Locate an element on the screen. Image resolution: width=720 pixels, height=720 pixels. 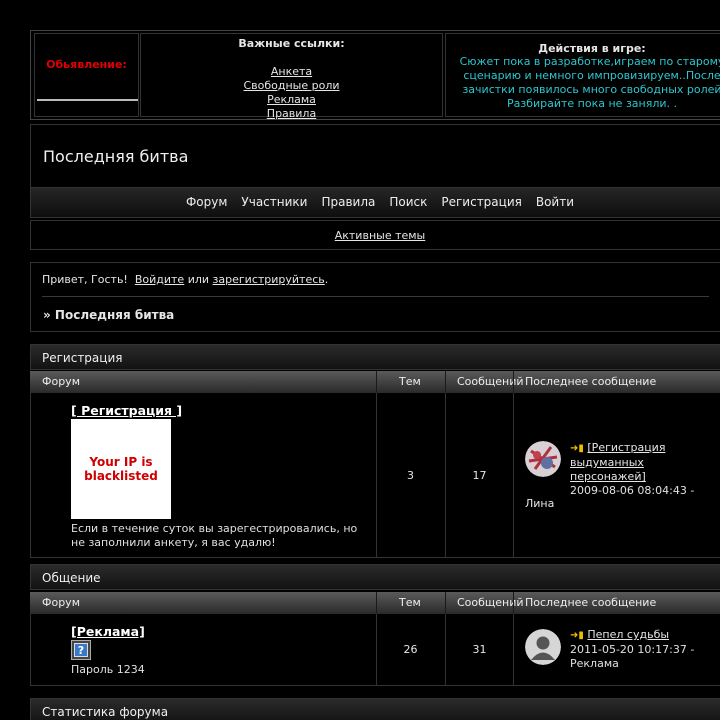
forum-image-blacklisted: Your IP is blacklisted is located at coordinates (121, 469).